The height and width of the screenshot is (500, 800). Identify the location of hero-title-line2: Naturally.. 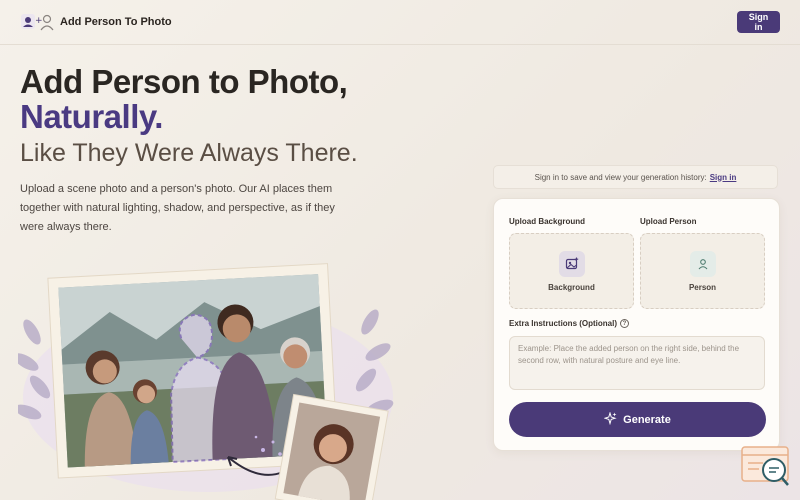
(91, 116).